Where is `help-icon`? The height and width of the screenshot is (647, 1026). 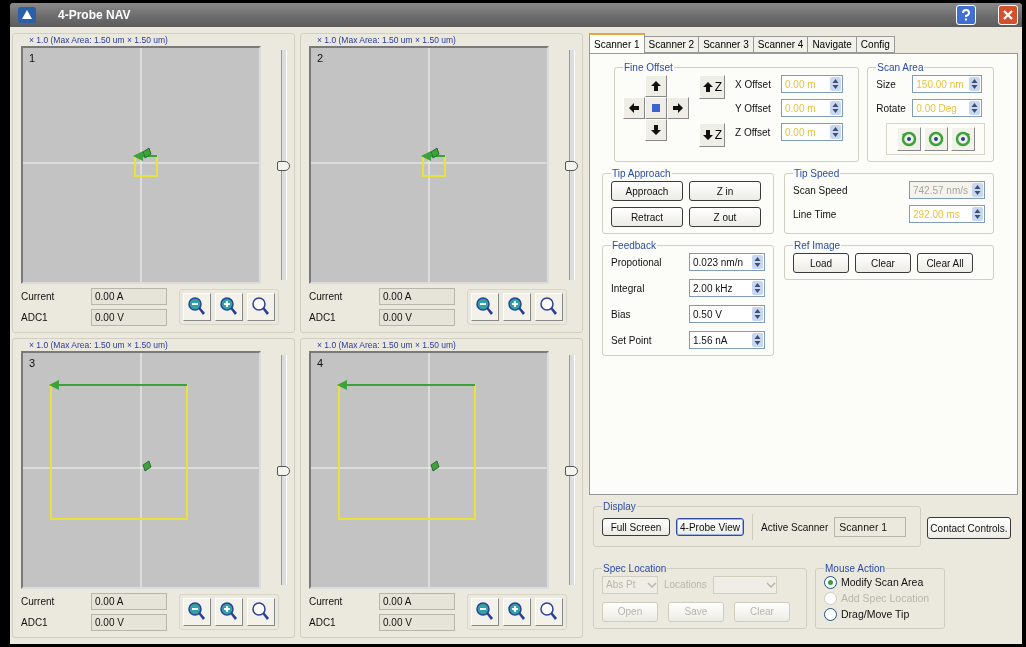
help-icon is located at coordinates (966, 15).